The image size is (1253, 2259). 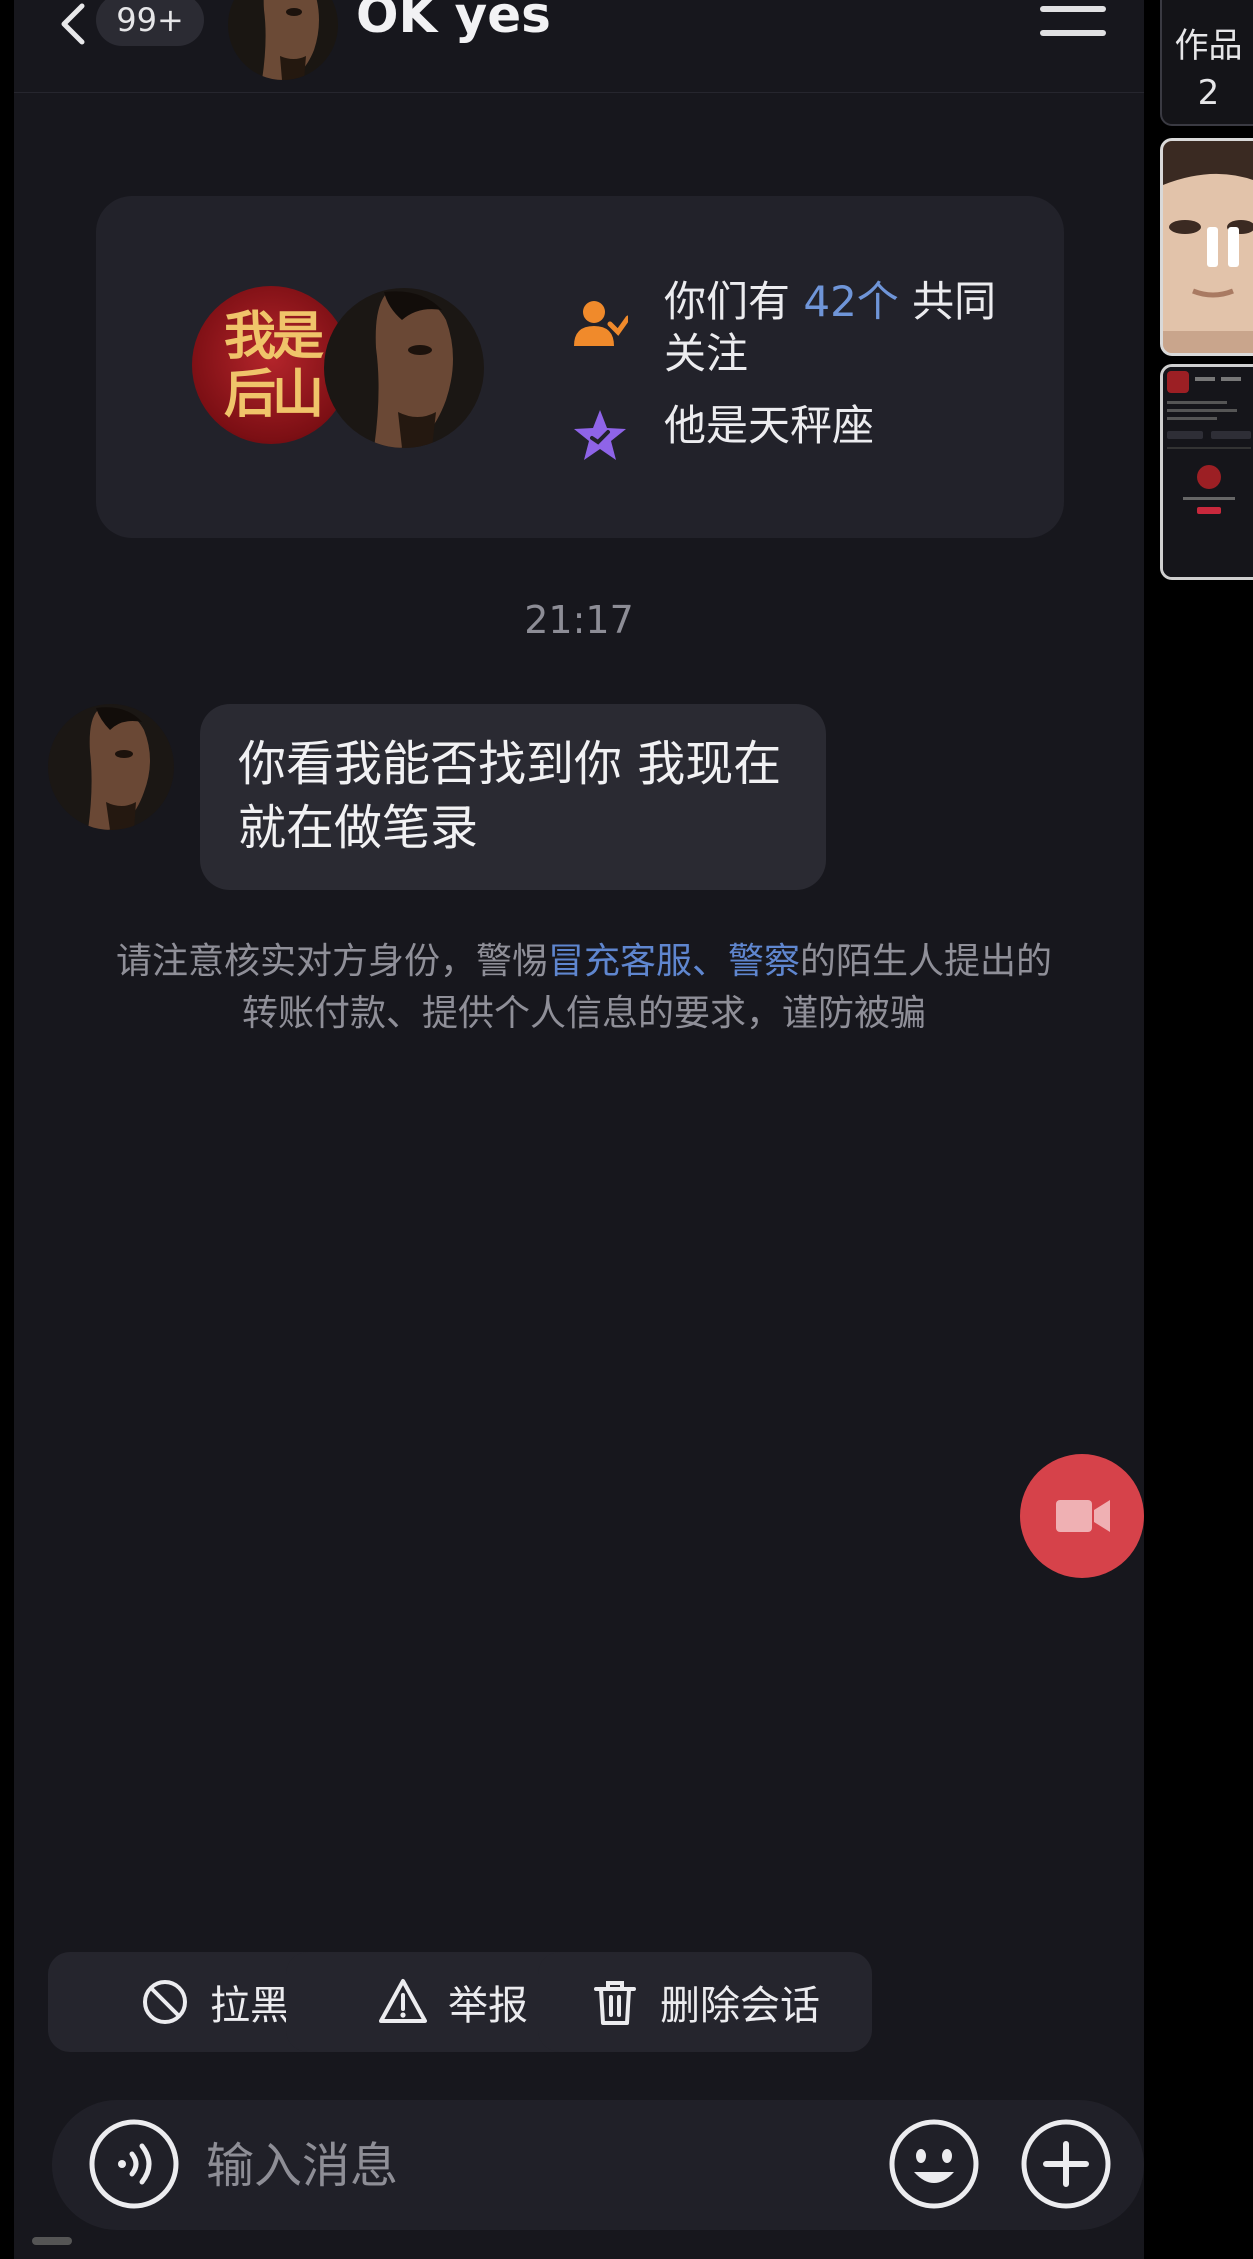 I want to click on more-options-button, so click(x=1066, y=2164).